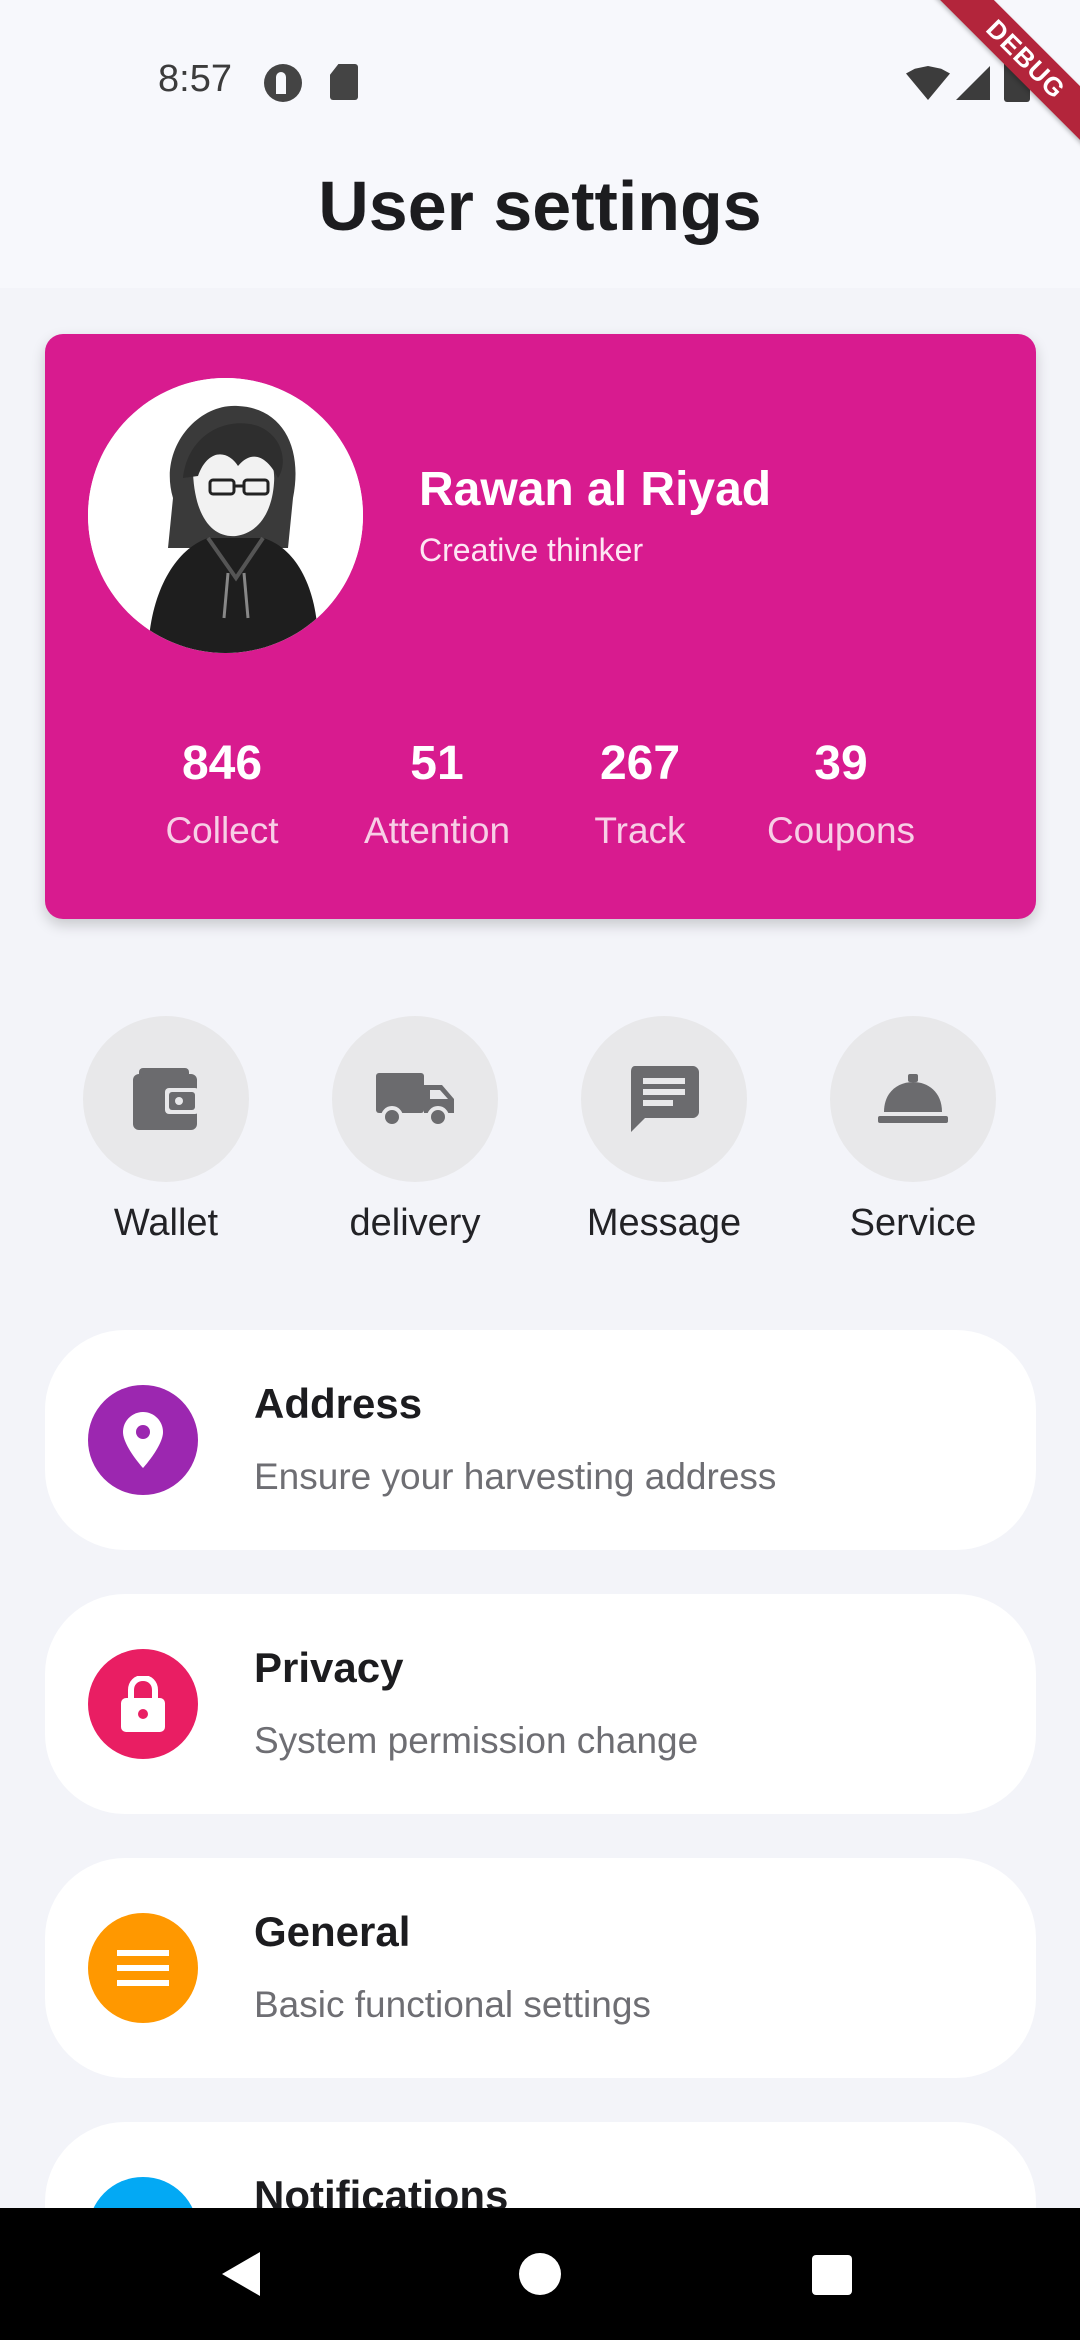 Image resolution: width=1080 pixels, height=2340 pixels. I want to click on message-button, so click(664, 1099).